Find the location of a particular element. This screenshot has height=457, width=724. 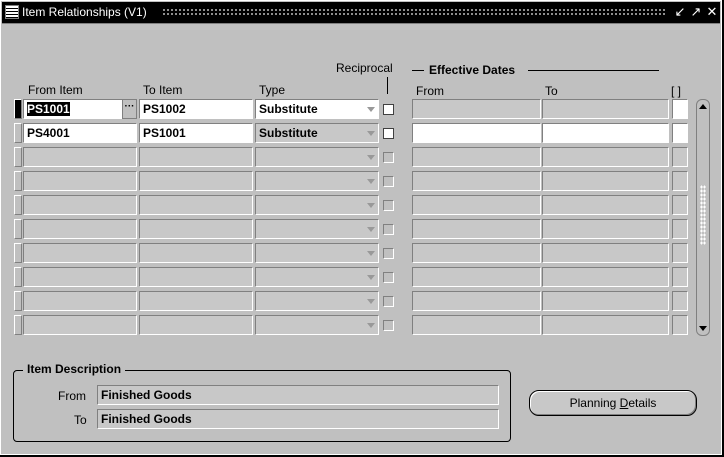

planning-details-button: Planning Details is located at coordinates (613, 403).